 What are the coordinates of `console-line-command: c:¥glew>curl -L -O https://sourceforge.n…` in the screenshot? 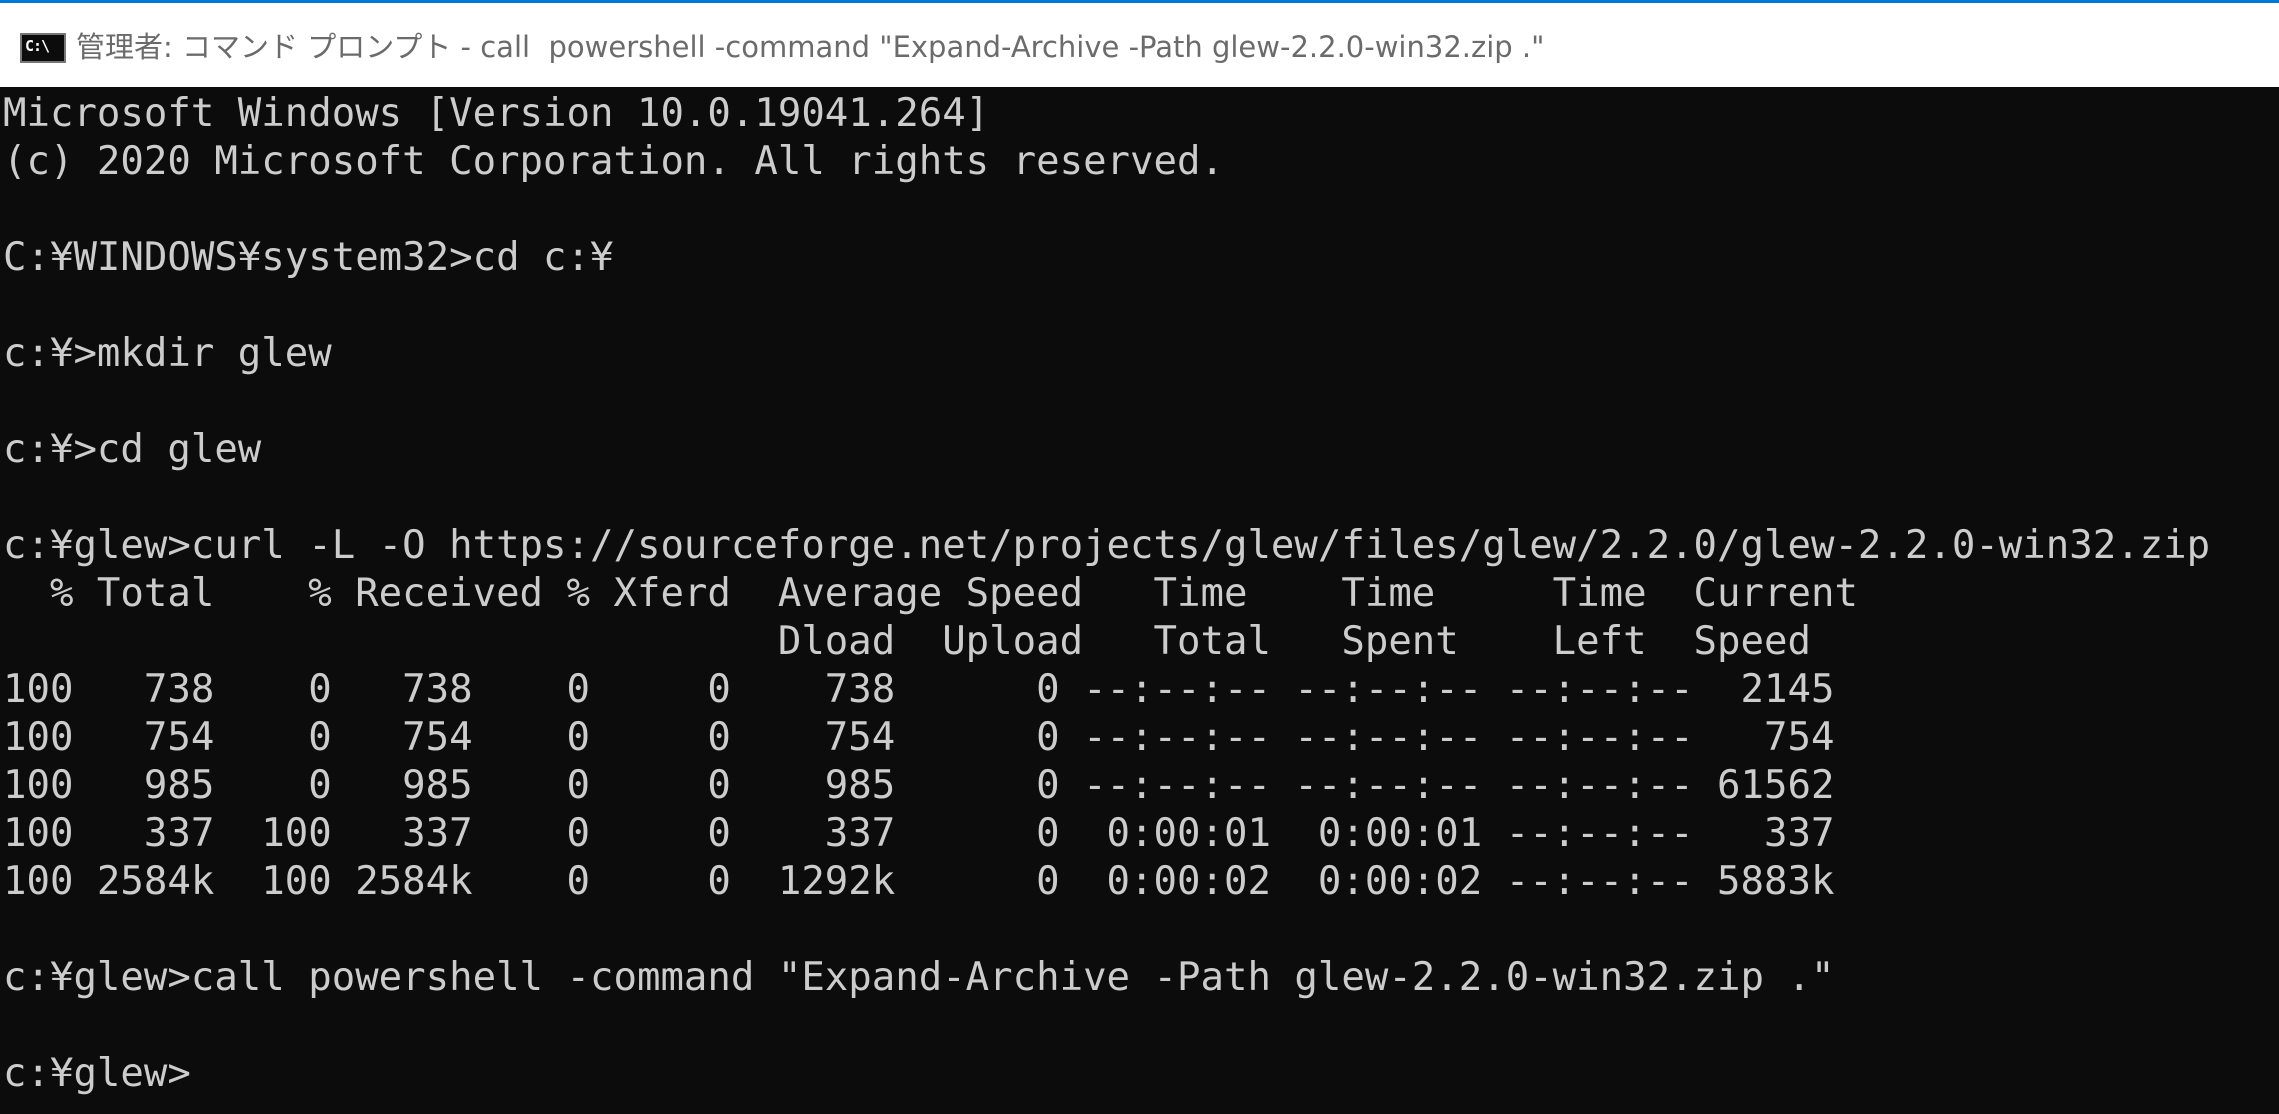 It's located at (1107, 545).